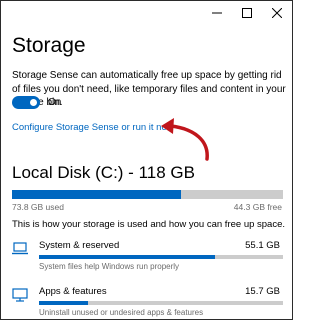 The image size is (320, 320). I want to click on maximize-icon, so click(247, 13).